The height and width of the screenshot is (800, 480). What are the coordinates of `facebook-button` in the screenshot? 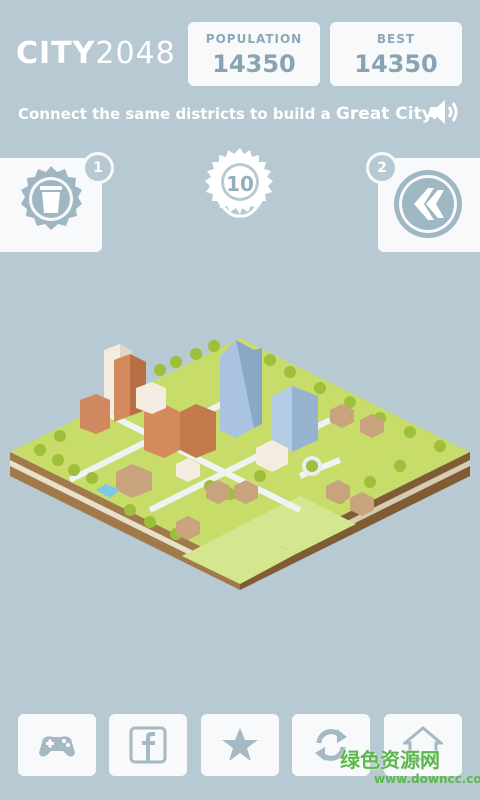 It's located at (148, 745).